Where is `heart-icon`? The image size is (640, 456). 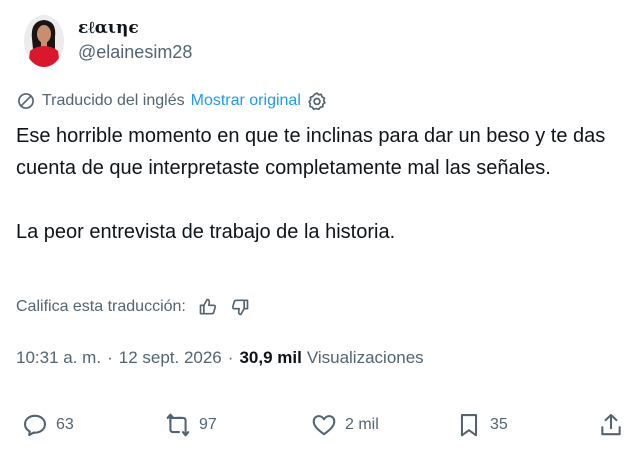
heart-icon is located at coordinates (324, 425).